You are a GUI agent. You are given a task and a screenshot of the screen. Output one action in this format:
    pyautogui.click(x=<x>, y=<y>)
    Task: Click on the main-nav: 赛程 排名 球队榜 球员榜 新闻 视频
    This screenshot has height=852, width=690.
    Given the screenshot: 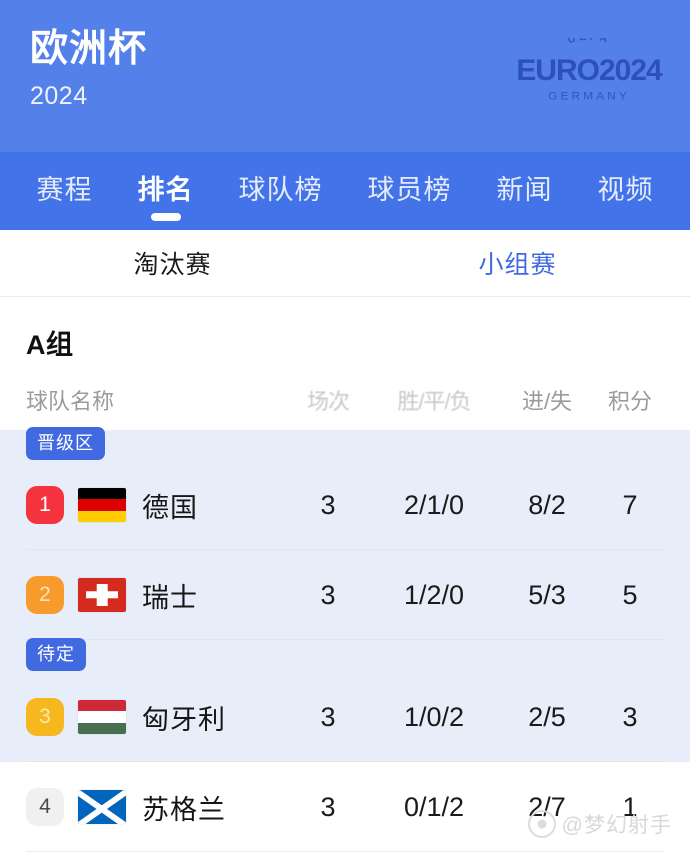 What is the action you would take?
    pyautogui.click(x=345, y=191)
    